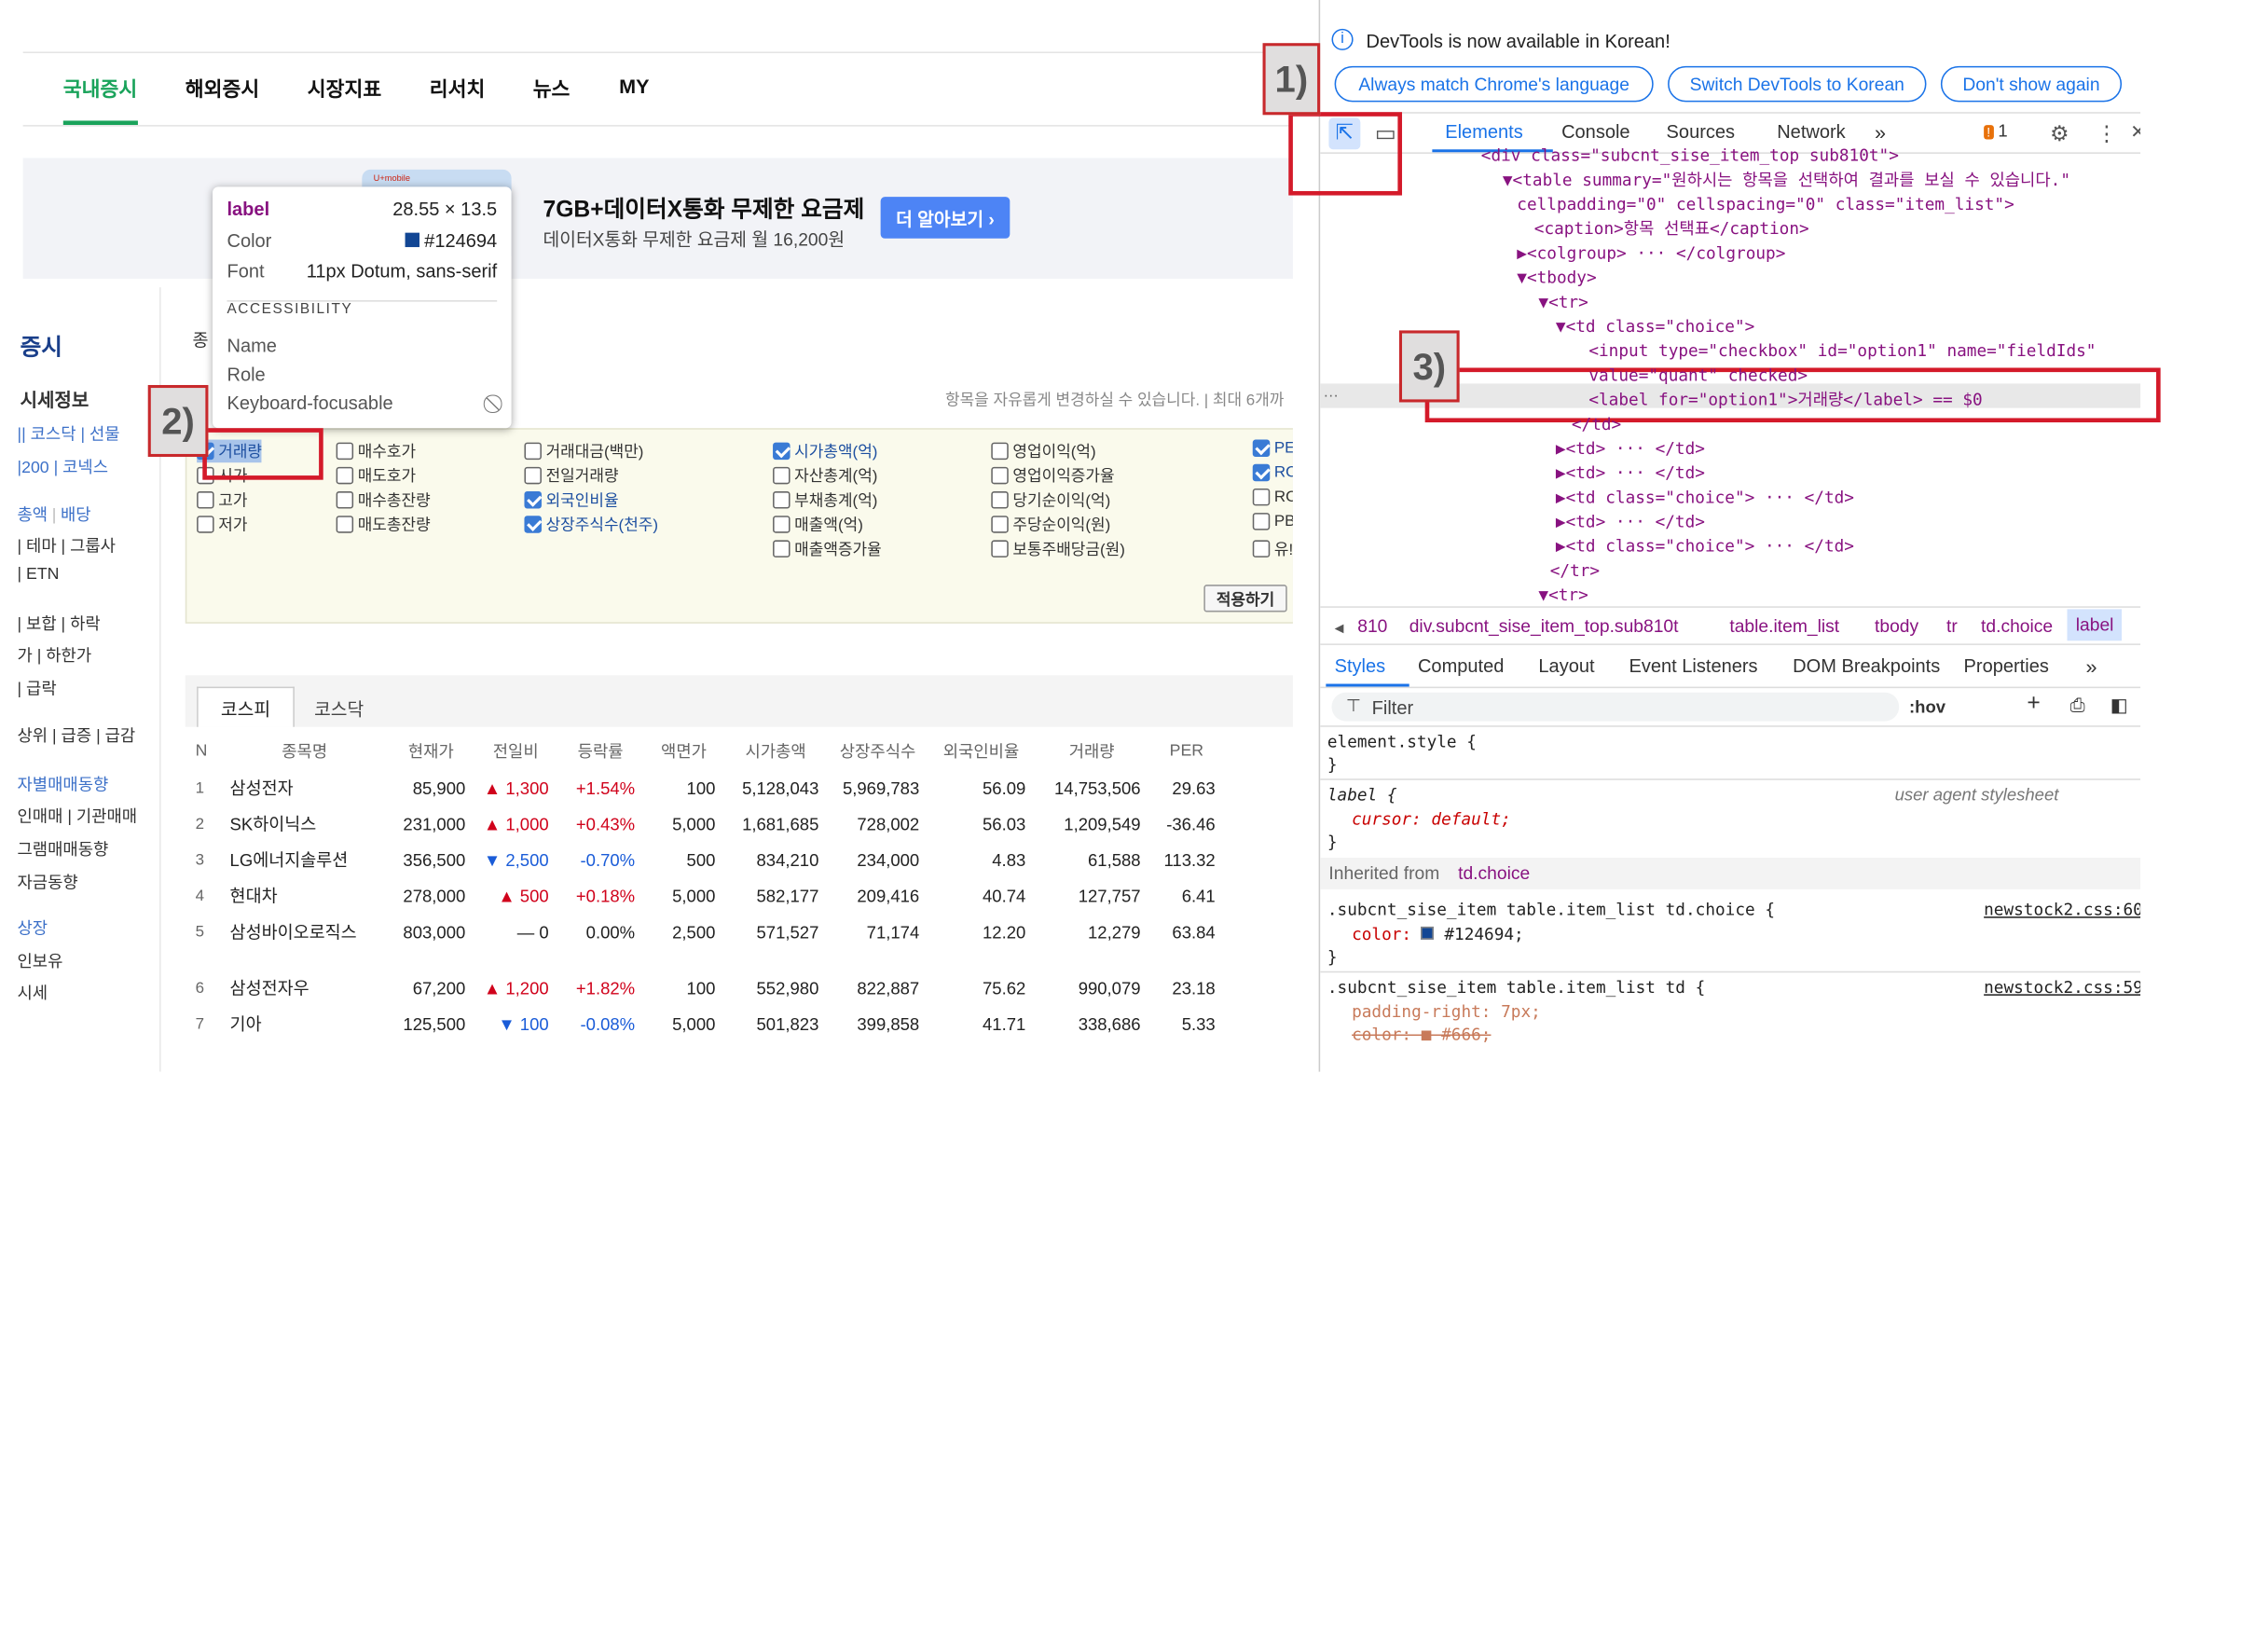  I want to click on checkbox-reserve: 유!, so click(1272, 548).